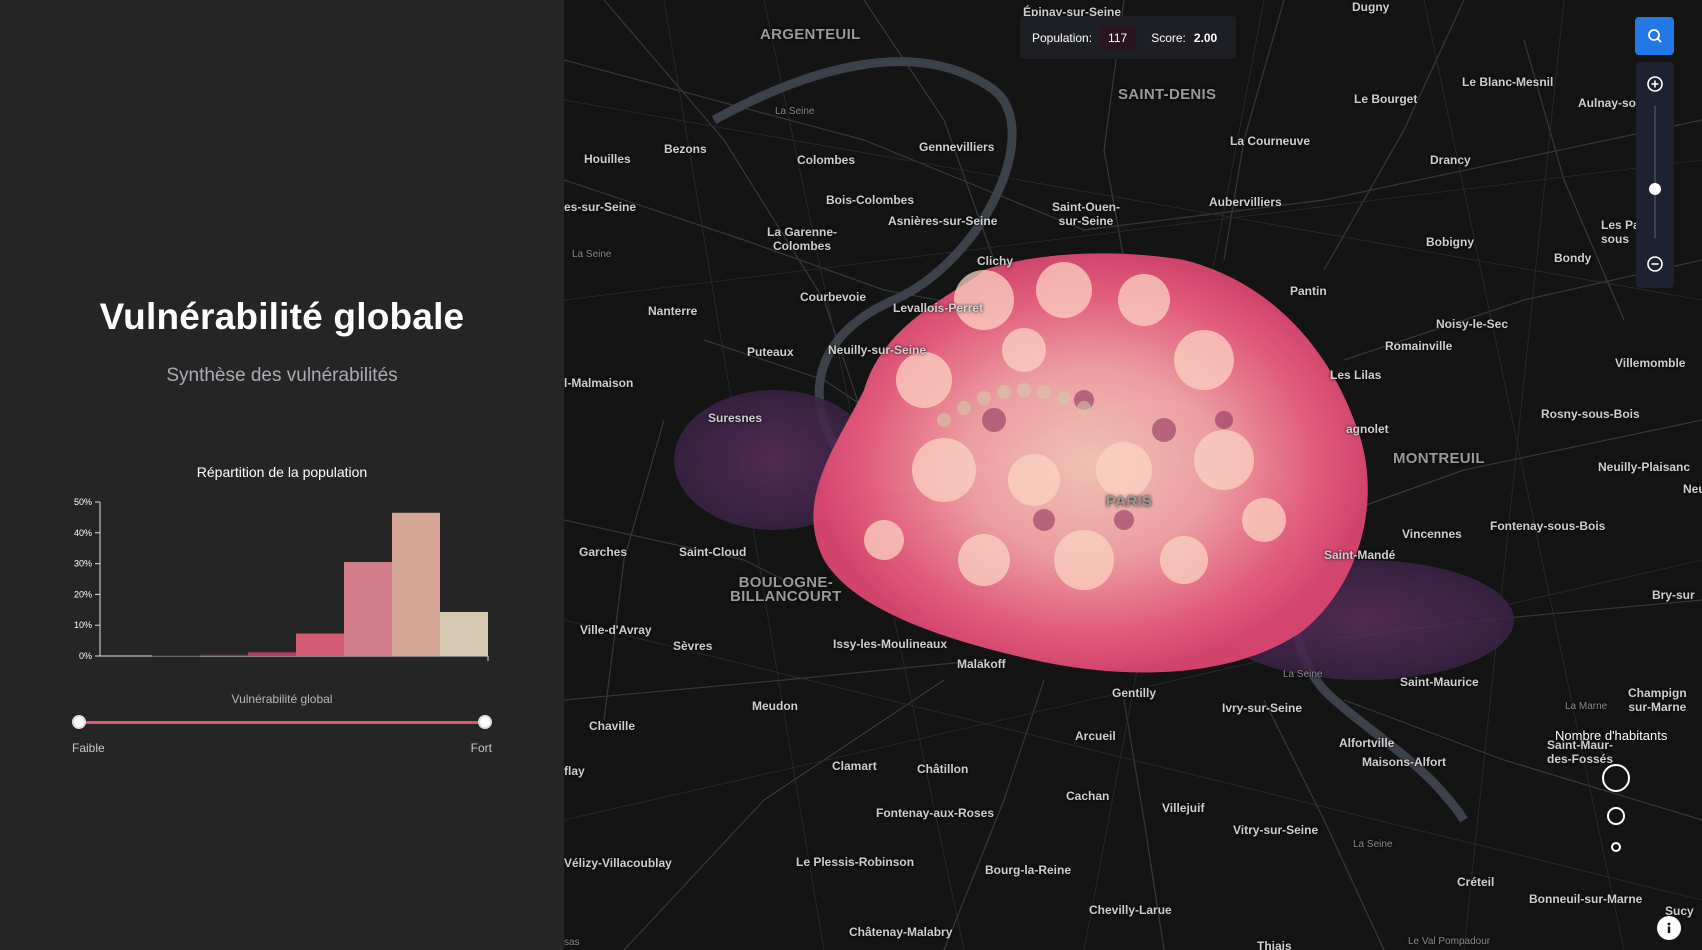 This screenshot has height=950, width=1702. What do you see at coordinates (1644, 467) in the screenshot?
I see `map-place-label: Neuilly-Plaisanc` at bounding box center [1644, 467].